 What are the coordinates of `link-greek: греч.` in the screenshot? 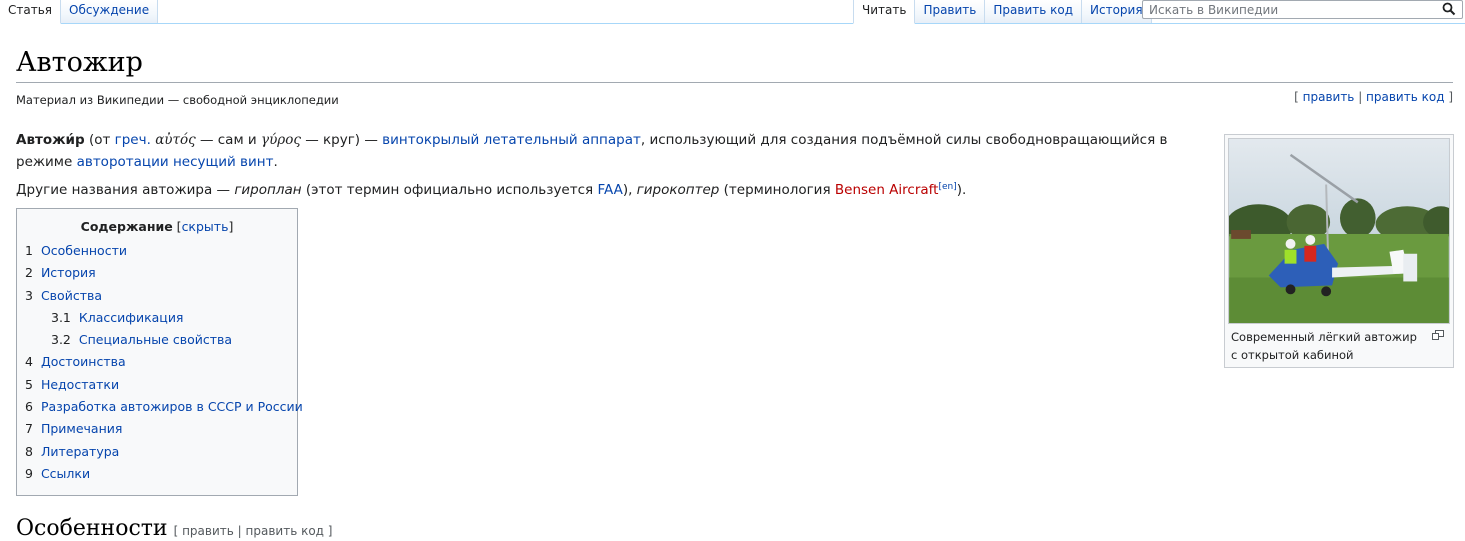 It's located at (133, 140).